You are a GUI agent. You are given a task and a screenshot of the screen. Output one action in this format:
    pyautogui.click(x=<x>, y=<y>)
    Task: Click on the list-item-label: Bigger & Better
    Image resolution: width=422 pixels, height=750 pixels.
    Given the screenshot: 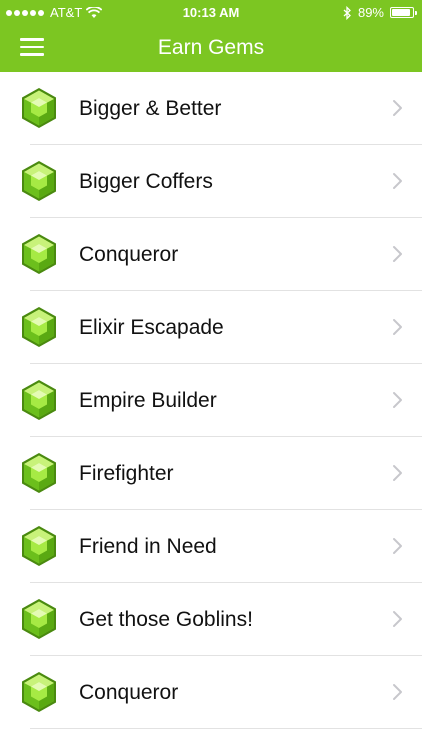 What is the action you would take?
    pyautogui.click(x=150, y=108)
    